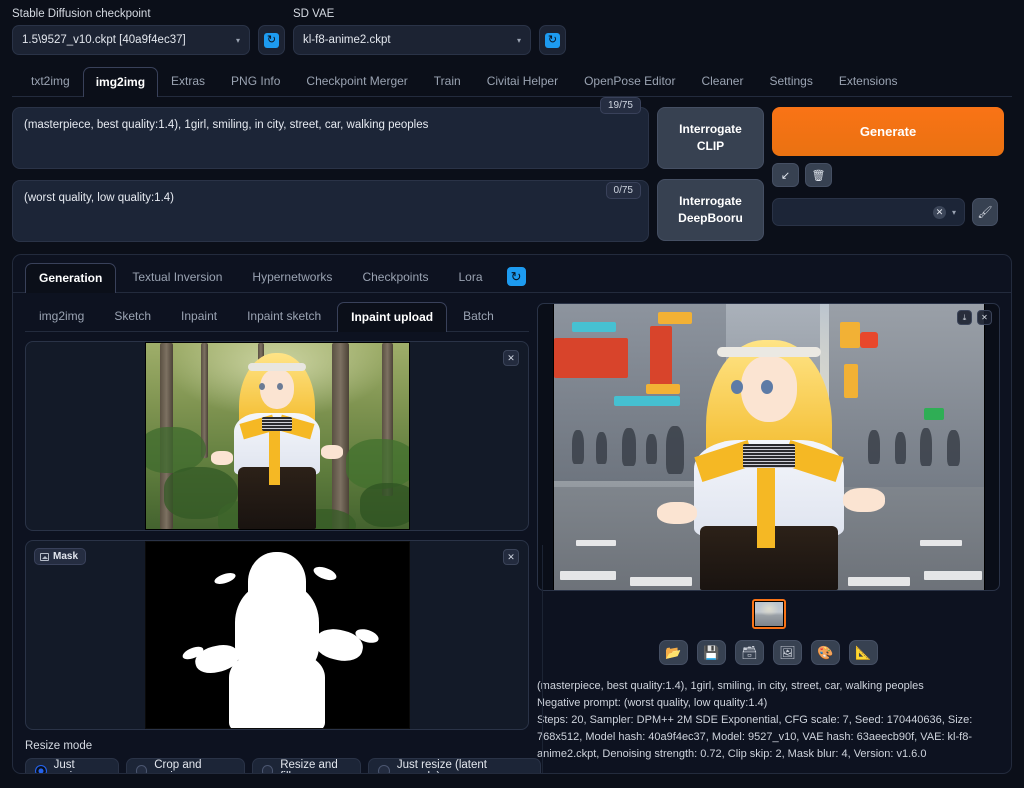 This screenshot has width=1024, height=788. Describe the element at coordinates (470, 277) in the screenshot. I see `tab-lora: Lora` at that location.